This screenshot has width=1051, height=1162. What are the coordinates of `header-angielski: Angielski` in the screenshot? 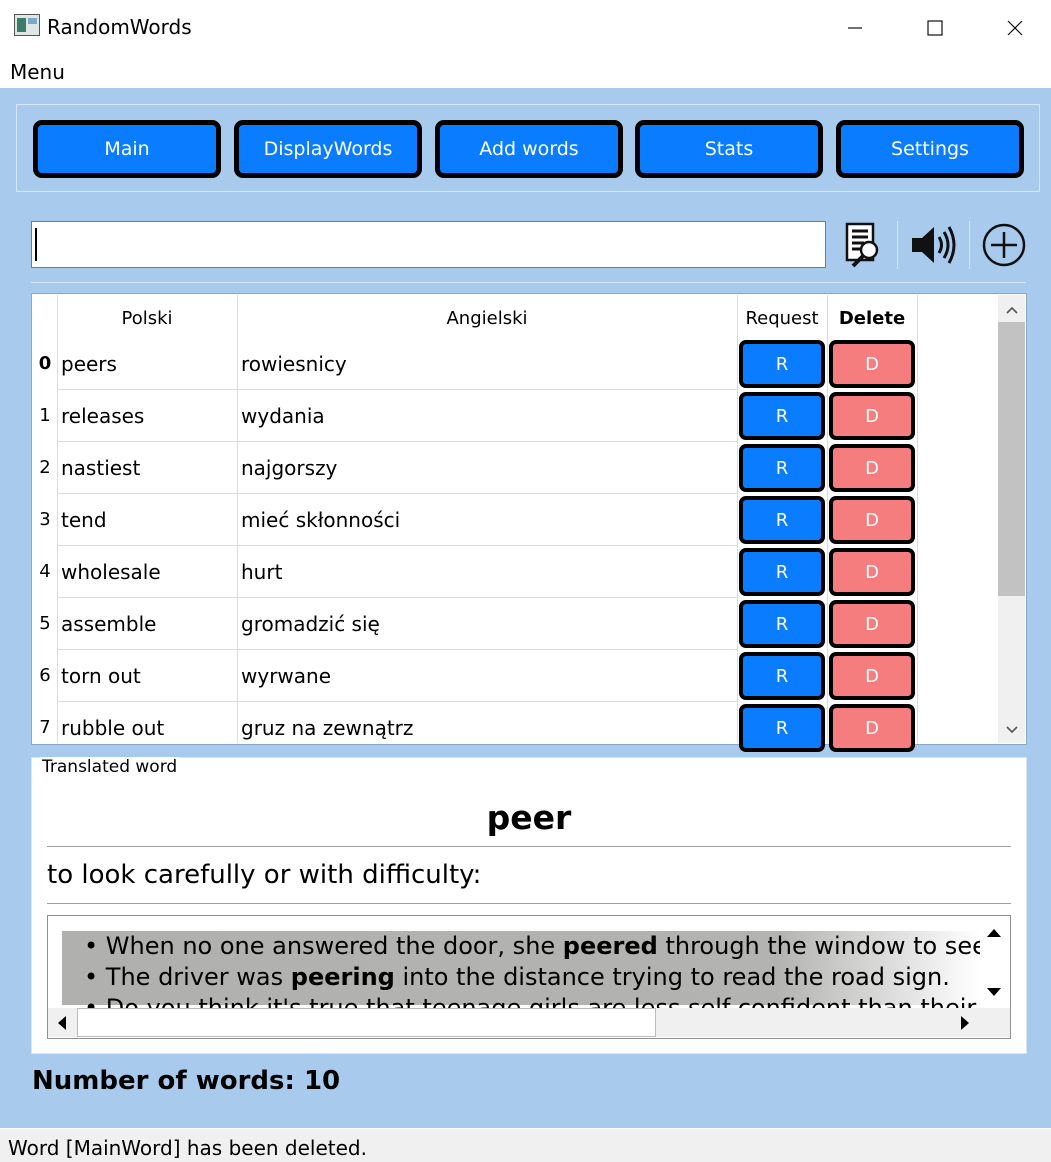 It's located at (487, 318).